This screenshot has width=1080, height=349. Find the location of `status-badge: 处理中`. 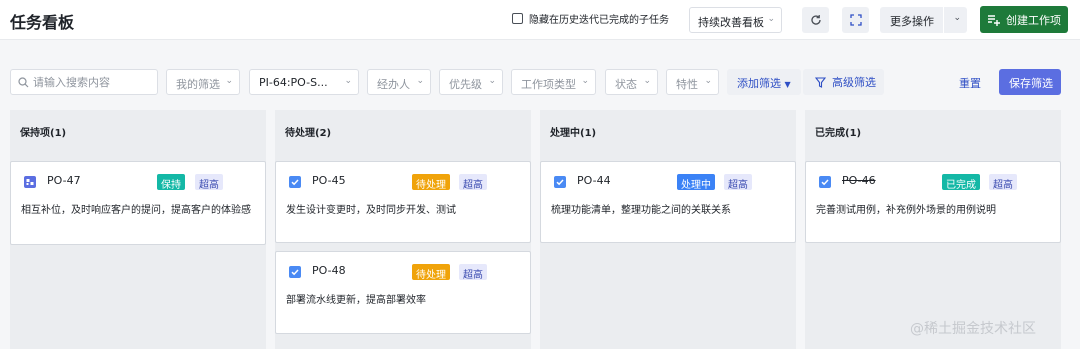

status-badge: 处理中 is located at coordinates (696, 182).